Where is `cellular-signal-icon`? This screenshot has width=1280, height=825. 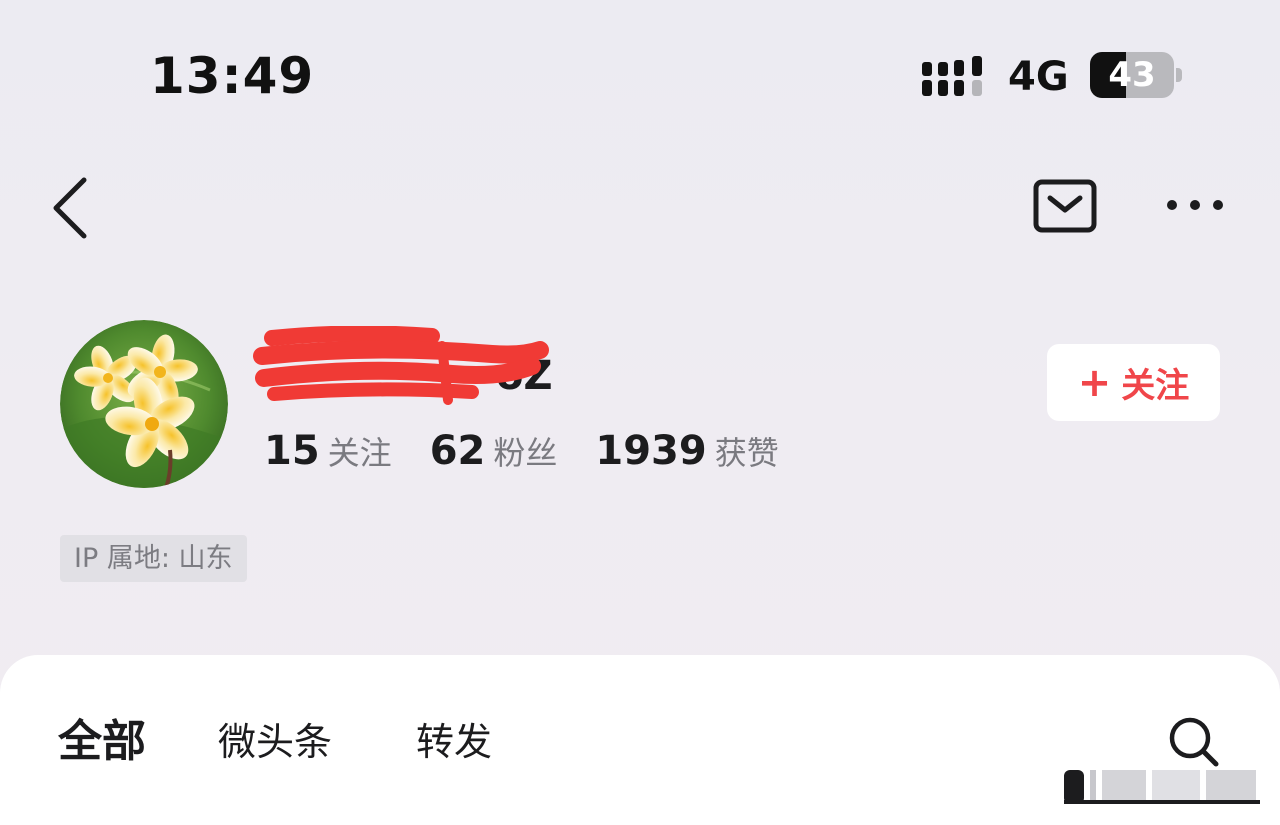 cellular-signal-icon is located at coordinates (952, 76).